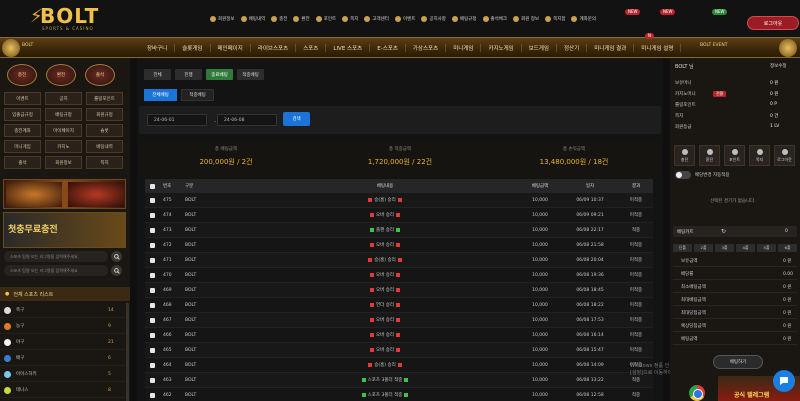 Image resolution: width=800 pixels, height=401 pixels. What do you see at coordinates (177, 120) in the screenshot?
I see `date-from-field: 24-06-01` at bounding box center [177, 120].